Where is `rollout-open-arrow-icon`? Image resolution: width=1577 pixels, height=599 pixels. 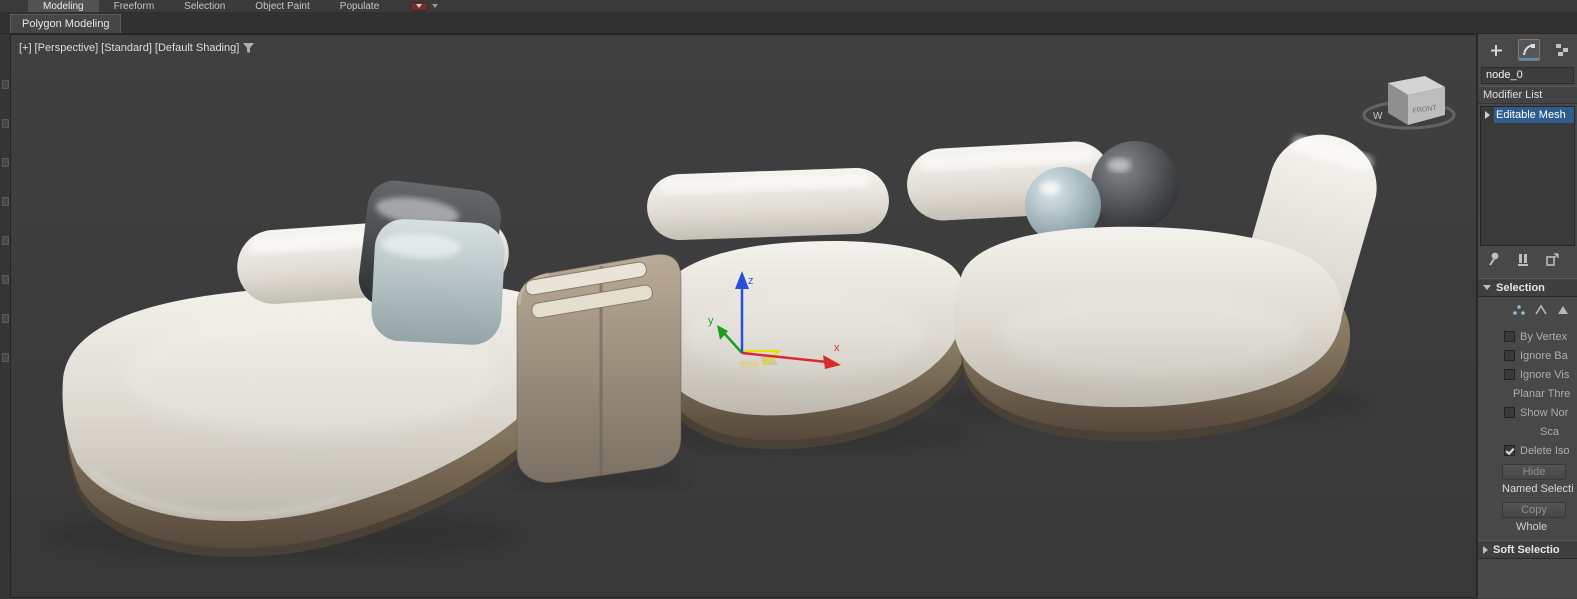 rollout-open-arrow-icon is located at coordinates (1487, 287).